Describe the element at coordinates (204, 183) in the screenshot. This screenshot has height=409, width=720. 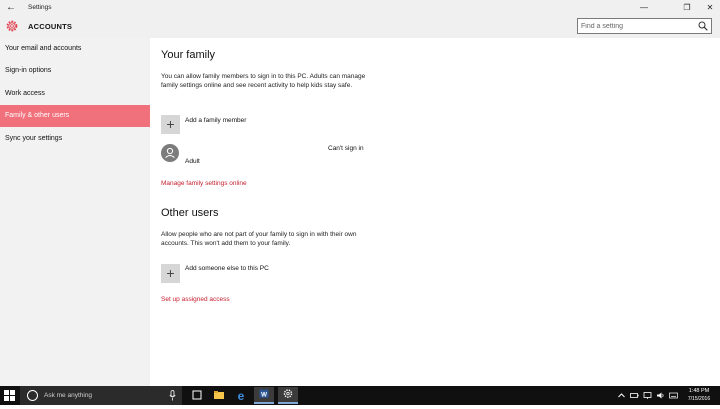
I see `manage-family-link: Manage family settings online` at that location.